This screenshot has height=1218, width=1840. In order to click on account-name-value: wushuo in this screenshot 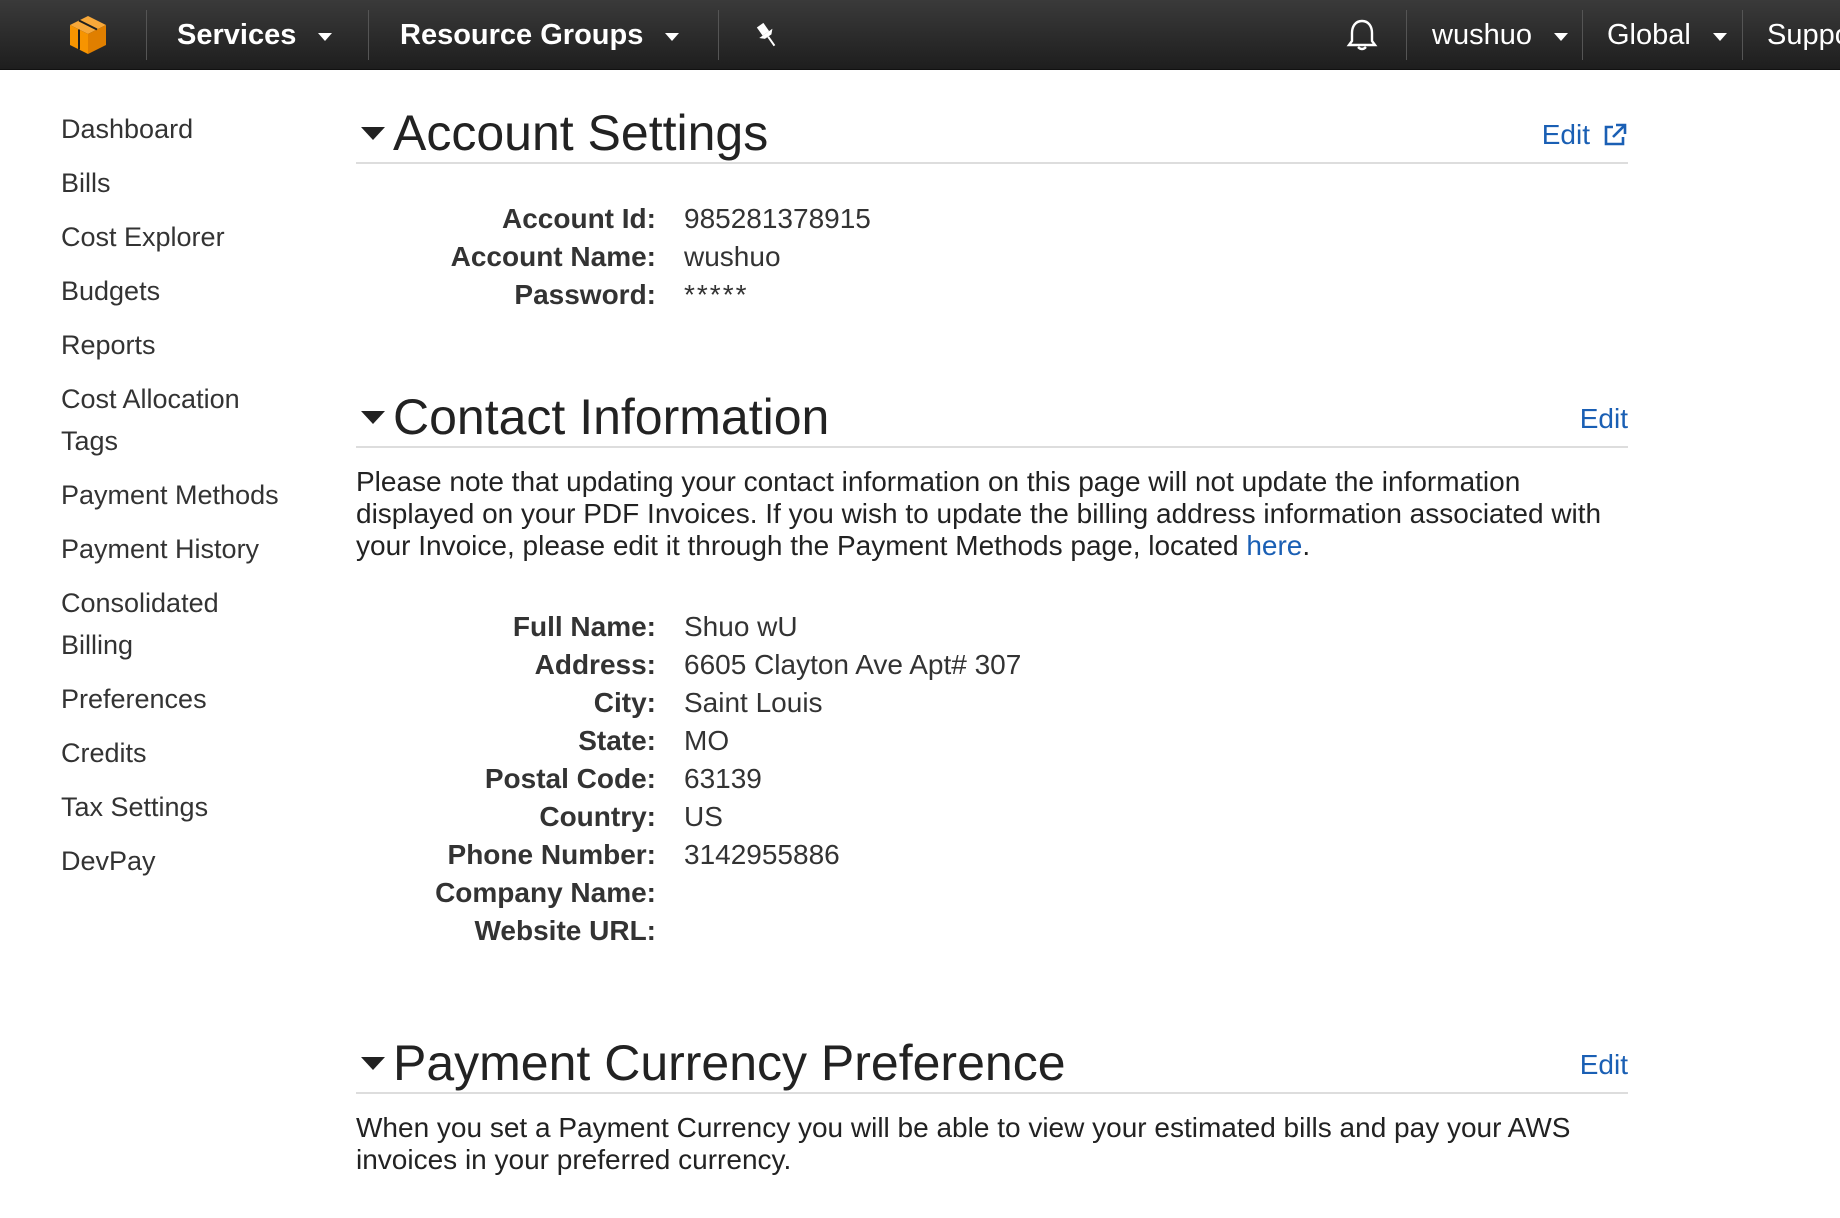, I will do `click(732, 256)`.